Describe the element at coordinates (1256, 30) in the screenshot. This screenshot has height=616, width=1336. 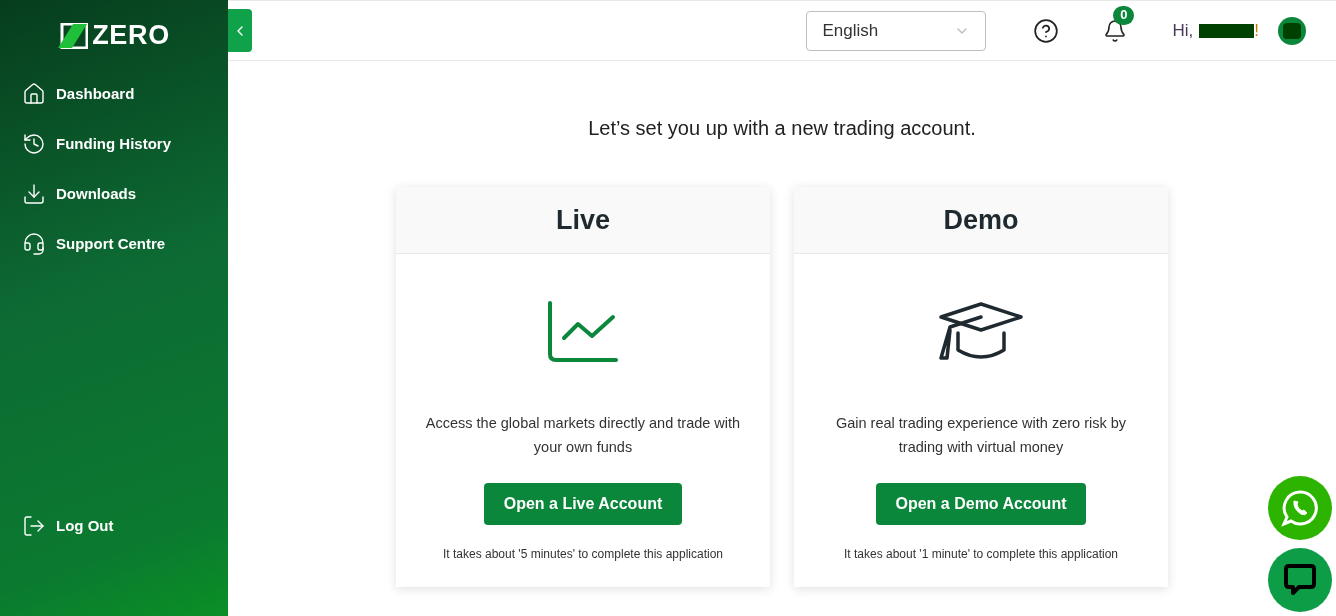
I see `greeting-text: !` at that location.